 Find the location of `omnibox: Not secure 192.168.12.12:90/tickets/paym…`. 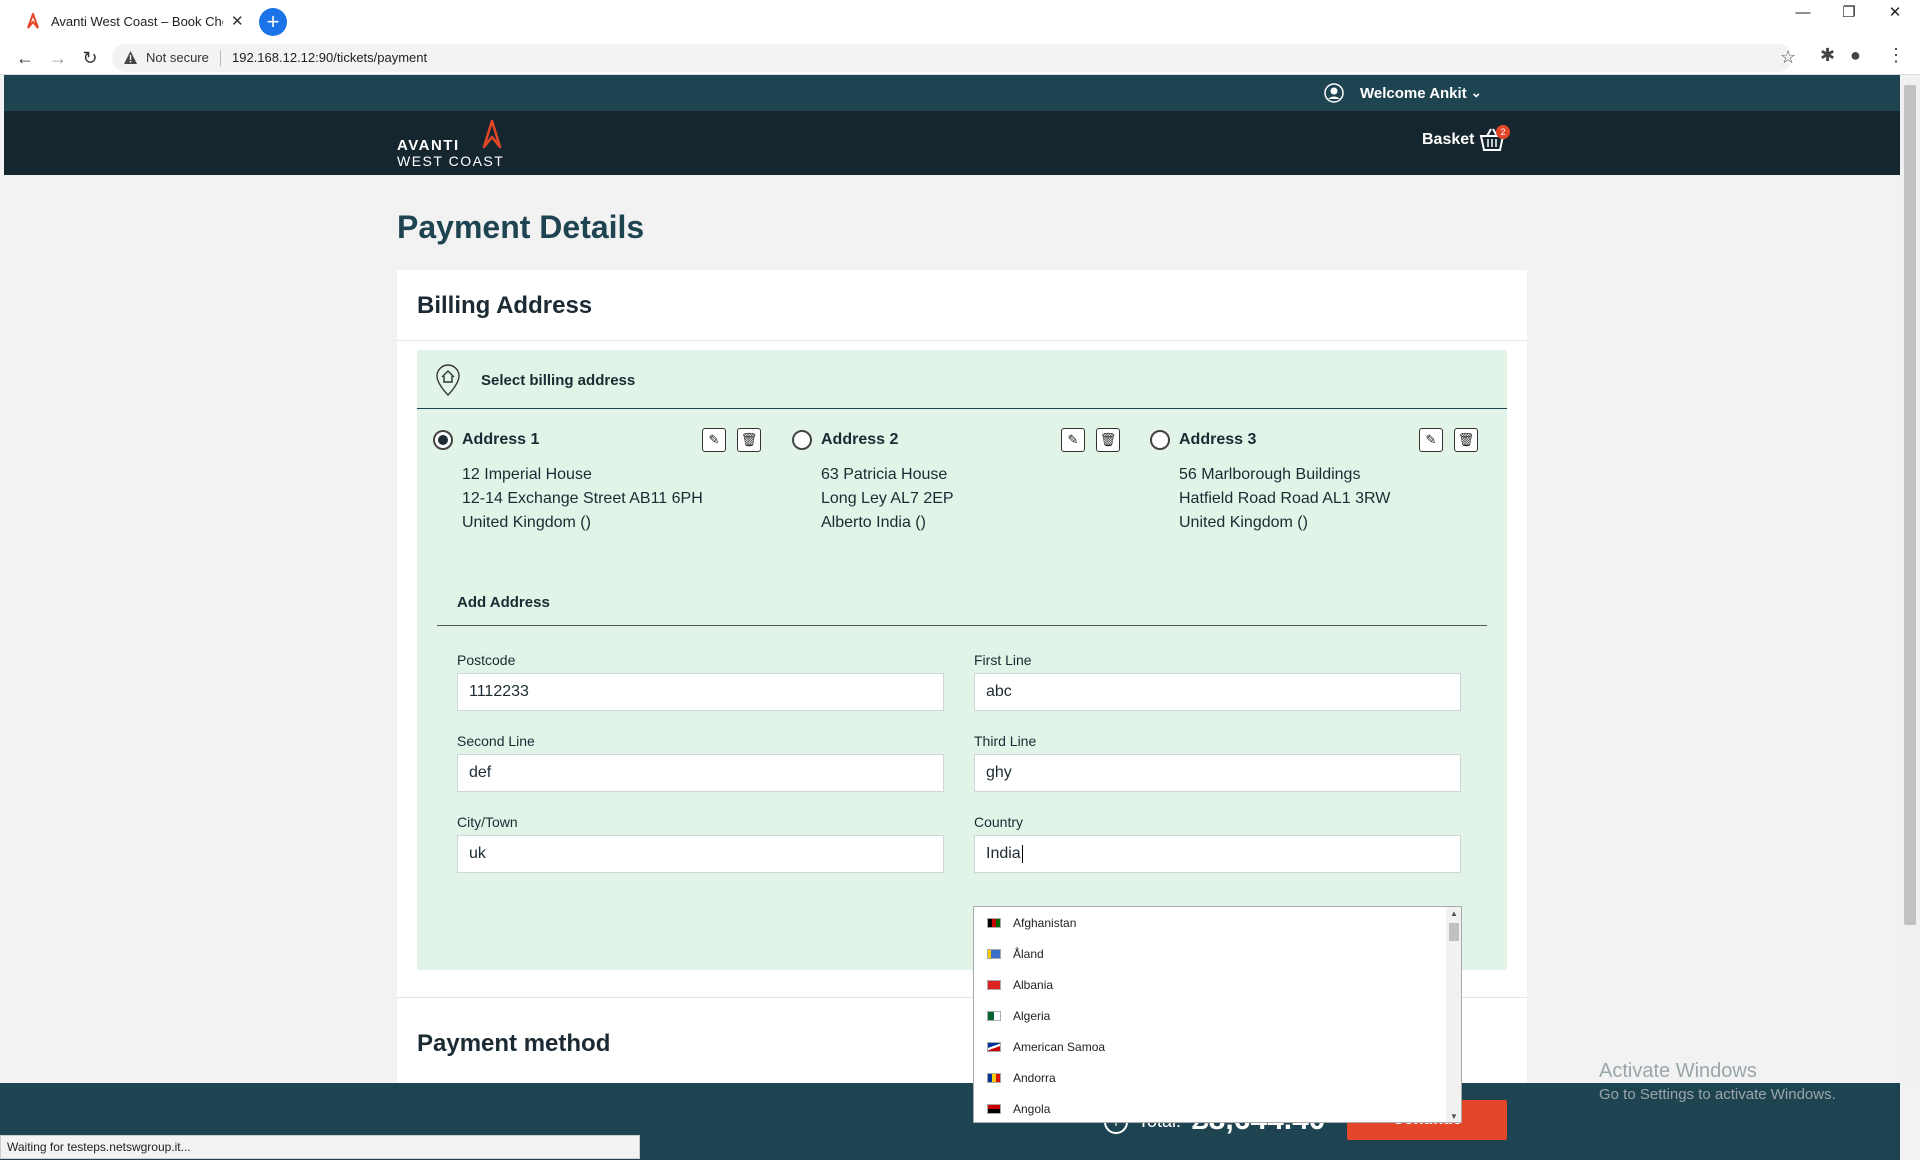

omnibox: Not secure 192.168.12.12:90/tickets/paym… is located at coordinates (954, 58).